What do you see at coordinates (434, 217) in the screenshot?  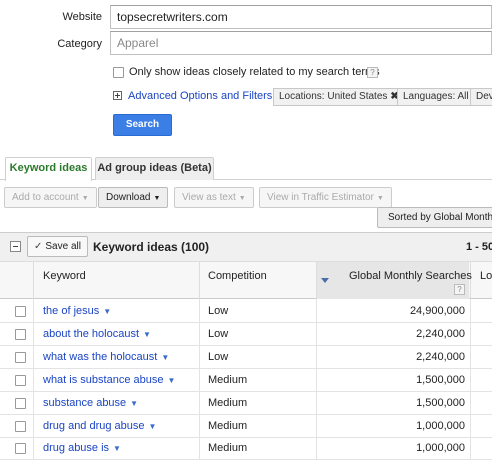 I see `sorted-by-dropdown: Sorted by Global Monthly S` at bounding box center [434, 217].